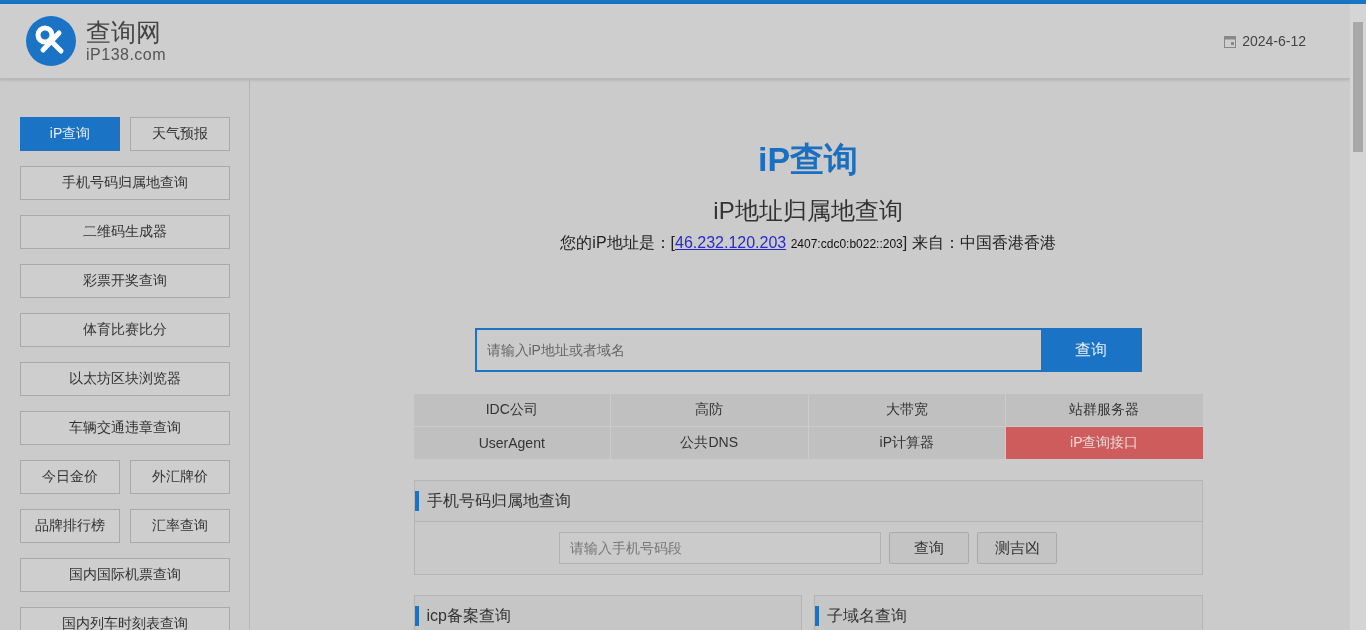 The image size is (1366, 630). Describe the element at coordinates (70, 526) in the screenshot. I see `sidebar-item: 品牌排行榜` at that location.